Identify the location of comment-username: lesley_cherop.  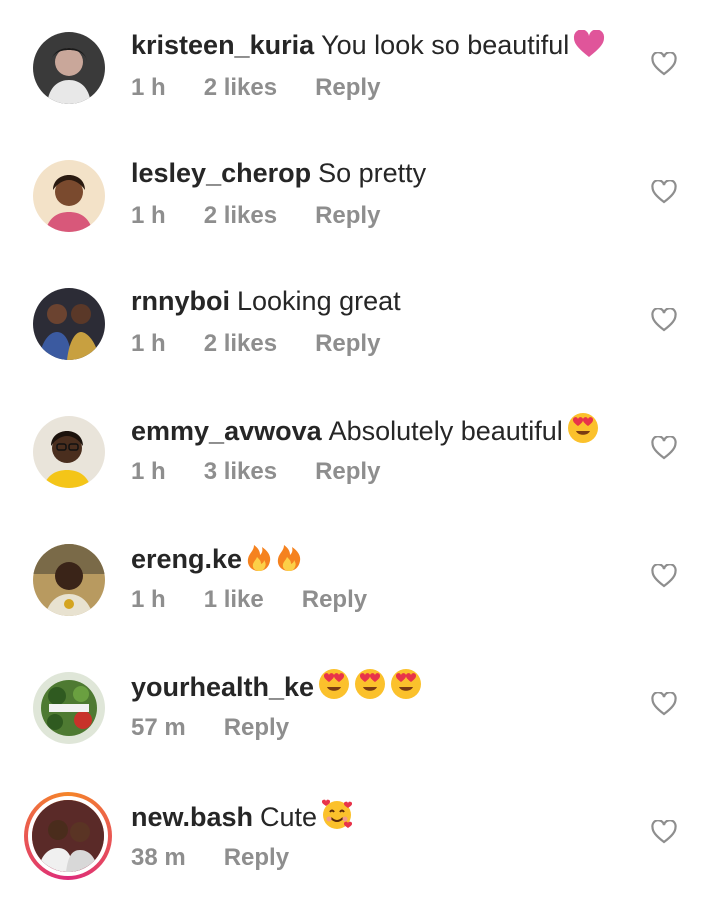
(221, 173).